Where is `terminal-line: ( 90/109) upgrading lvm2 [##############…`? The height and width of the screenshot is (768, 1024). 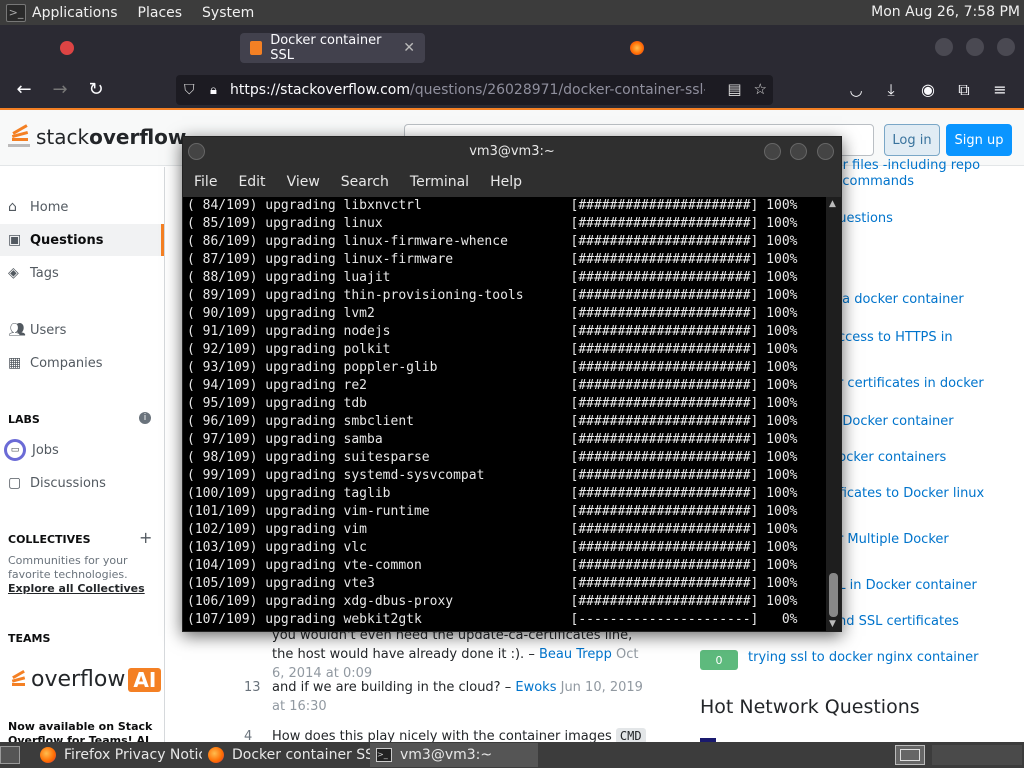 terminal-line: ( 90/109) upgrading lvm2 [##############… is located at coordinates (492, 313).